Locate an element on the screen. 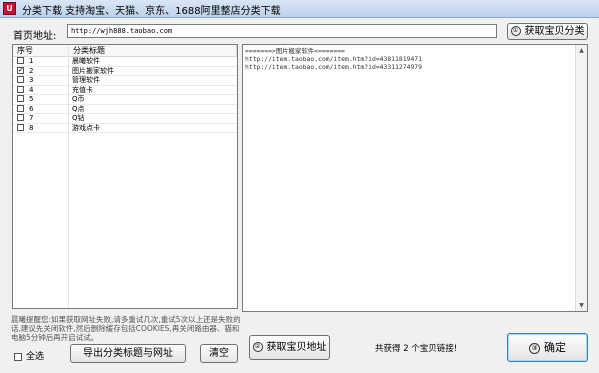 The width and height of the screenshot is (599, 373). column-header-title: 分类标题 is located at coordinates (153, 50).